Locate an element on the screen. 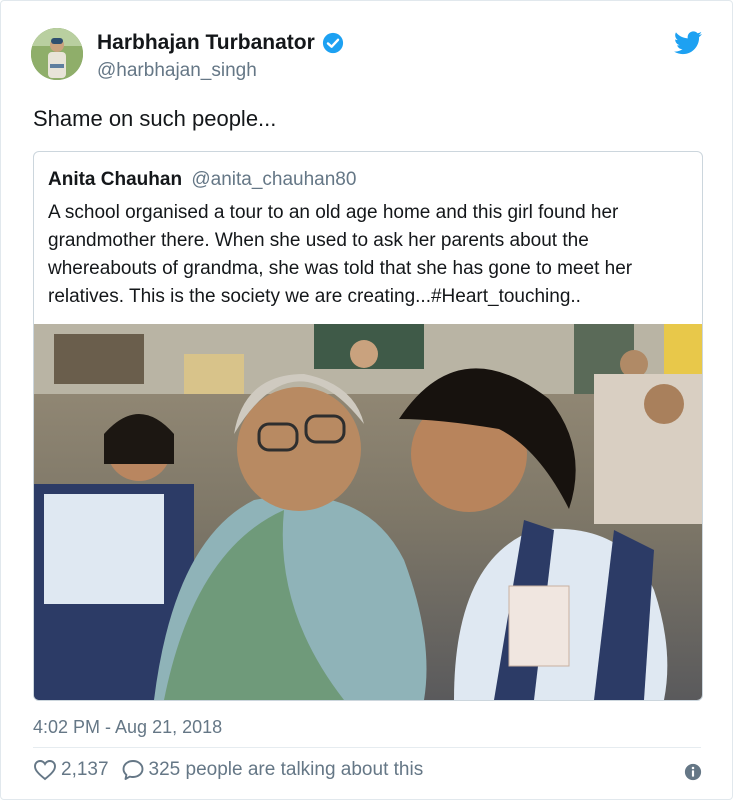  twitter-bird-icon is located at coordinates (688, 43).